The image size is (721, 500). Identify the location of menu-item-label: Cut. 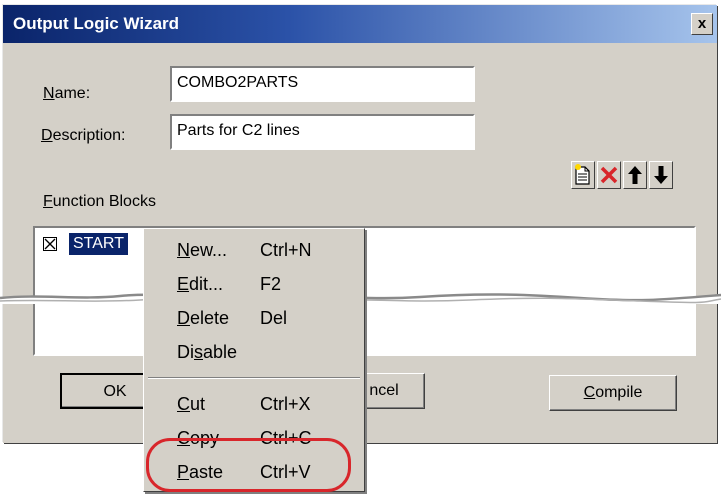
(191, 404).